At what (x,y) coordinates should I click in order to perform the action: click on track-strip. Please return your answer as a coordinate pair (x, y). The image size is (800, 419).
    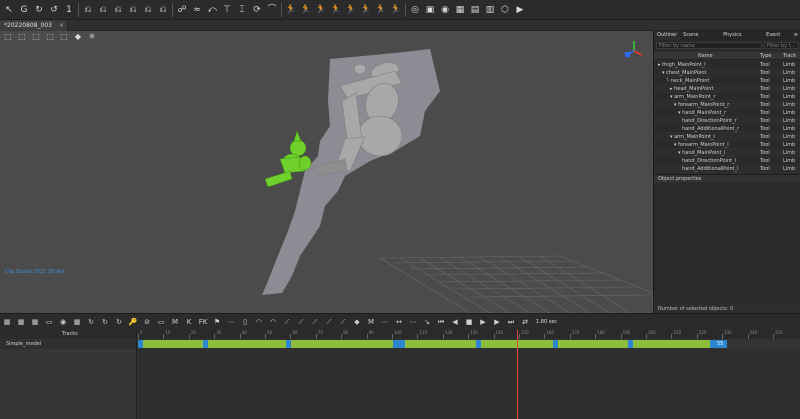
    Looking at the image, I should click on (430, 344).